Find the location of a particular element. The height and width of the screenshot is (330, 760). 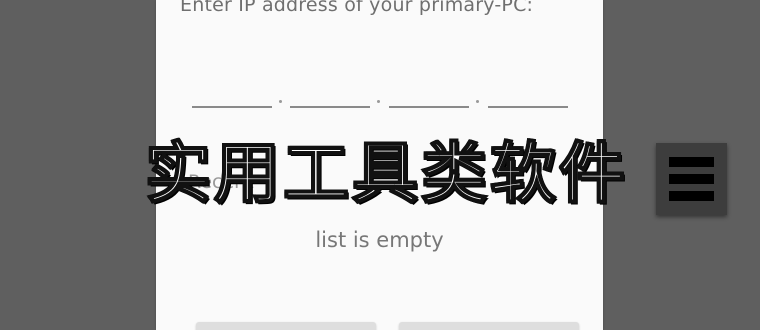

recent-list-empty-text: list is empty is located at coordinates (379, 240).